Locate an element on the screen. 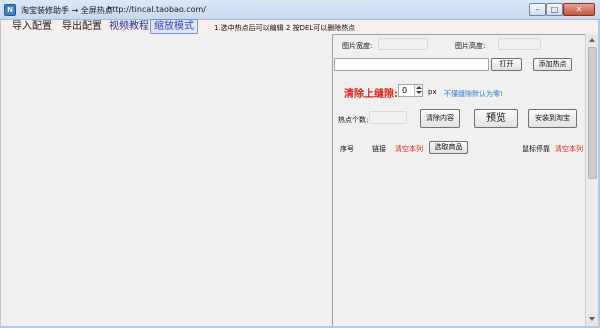 The height and width of the screenshot is (328, 600). add-hotspot-button: 添加热点 is located at coordinates (552, 64).